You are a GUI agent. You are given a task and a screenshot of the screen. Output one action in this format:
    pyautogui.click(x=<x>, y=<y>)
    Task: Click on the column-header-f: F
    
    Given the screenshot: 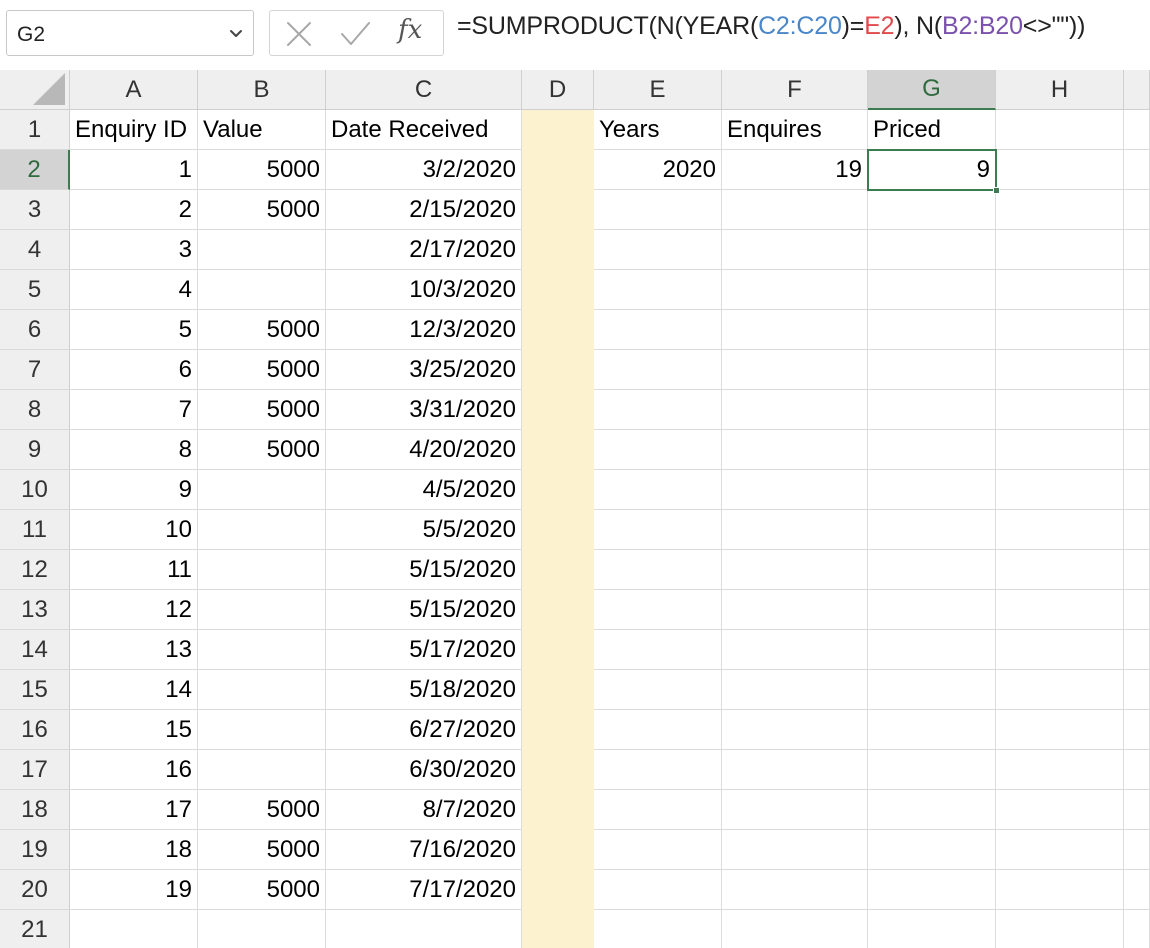 What is the action you would take?
    pyautogui.click(x=795, y=90)
    